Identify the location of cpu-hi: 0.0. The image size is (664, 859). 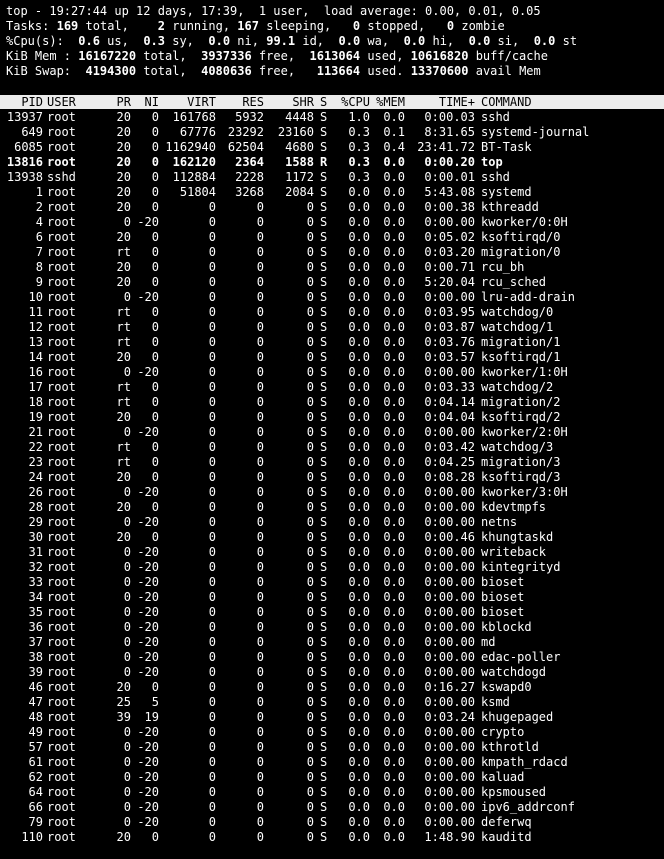
(414, 41).